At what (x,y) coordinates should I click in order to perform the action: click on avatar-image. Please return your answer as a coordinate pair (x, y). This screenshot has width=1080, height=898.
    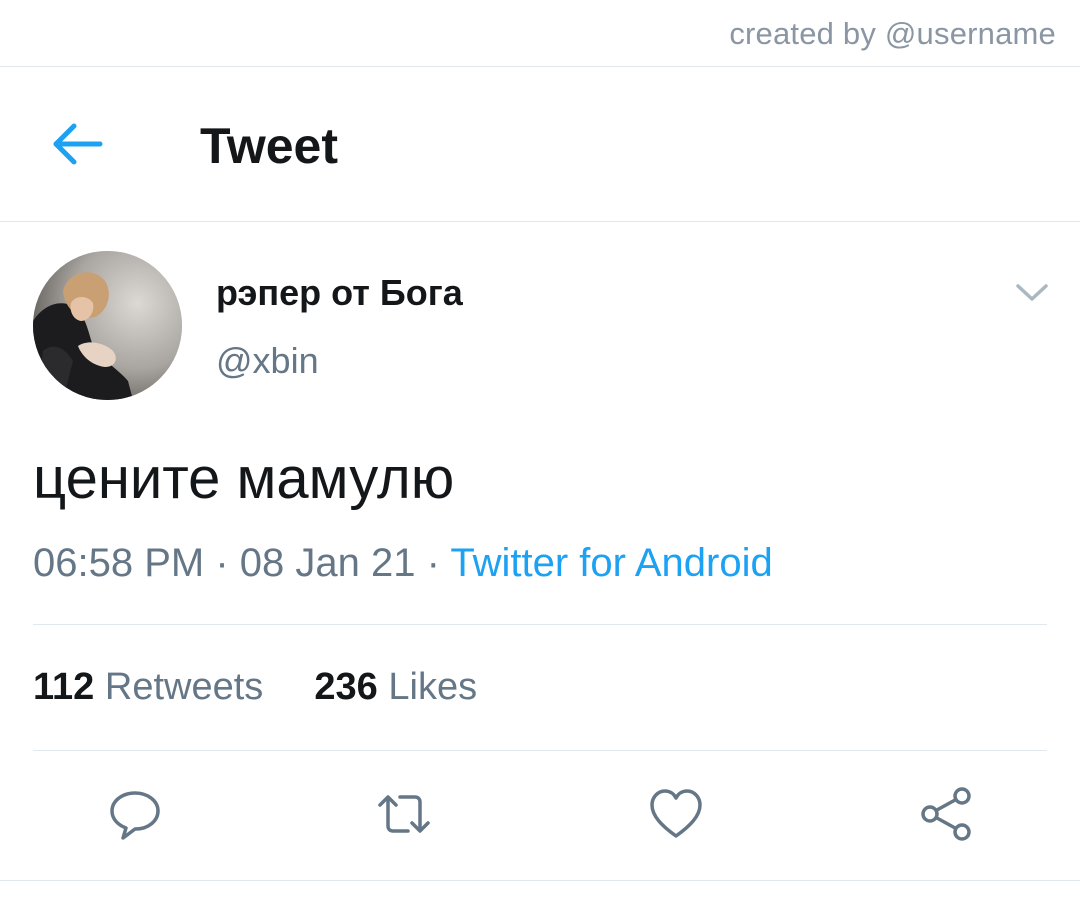
    Looking at the image, I should click on (107, 325).